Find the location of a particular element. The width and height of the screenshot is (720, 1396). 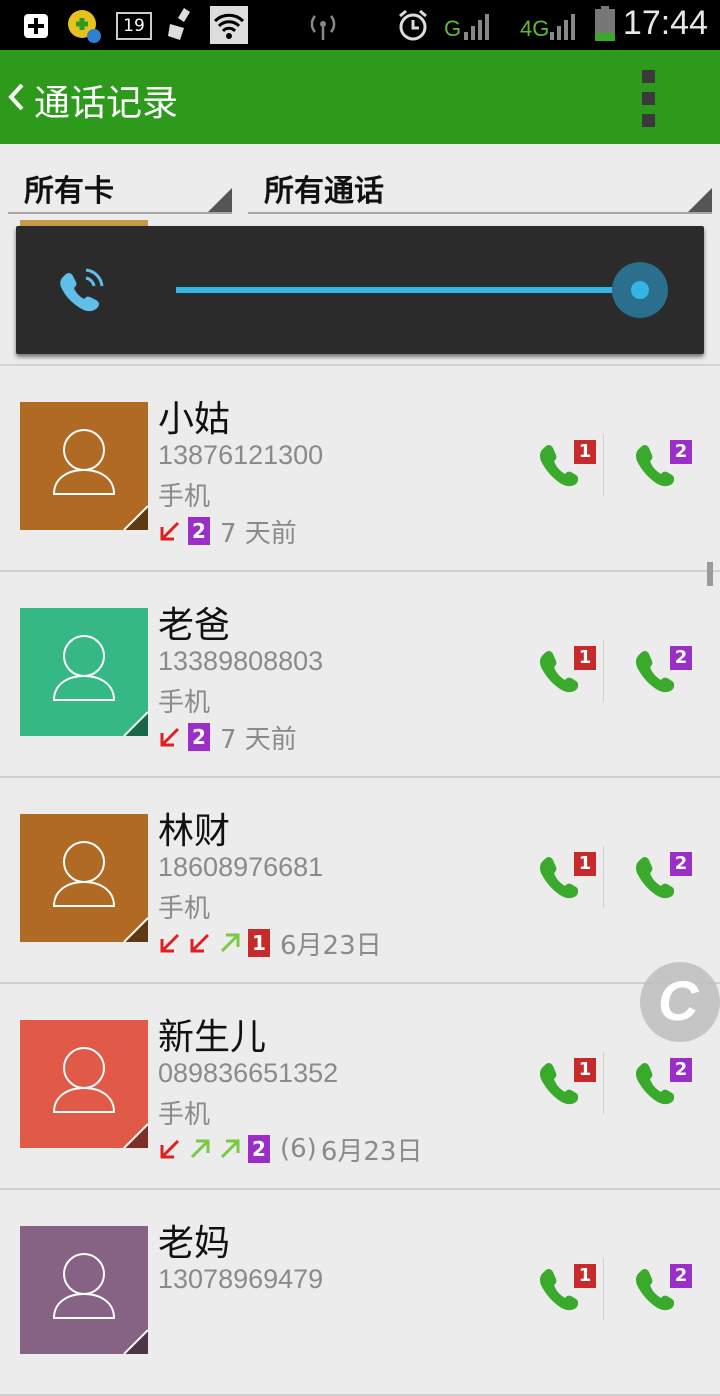

floating-action-button: C is located at coordinates (680, 1002).